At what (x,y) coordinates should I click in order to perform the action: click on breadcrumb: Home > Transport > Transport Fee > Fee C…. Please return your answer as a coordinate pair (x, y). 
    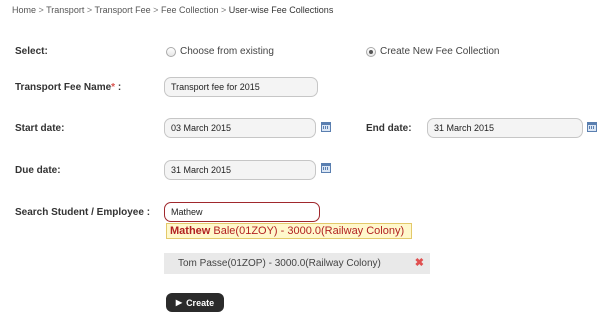
    Looking at the image, I should click on (173, 10).